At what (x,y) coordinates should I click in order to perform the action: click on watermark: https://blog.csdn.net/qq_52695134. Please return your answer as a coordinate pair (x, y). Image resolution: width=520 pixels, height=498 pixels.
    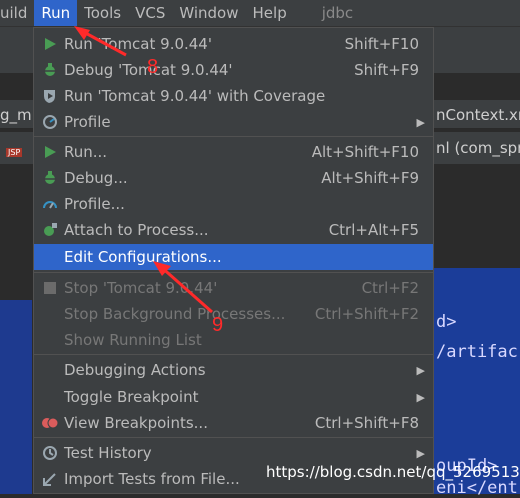
    Looking at the image, I should click on (393, 472).